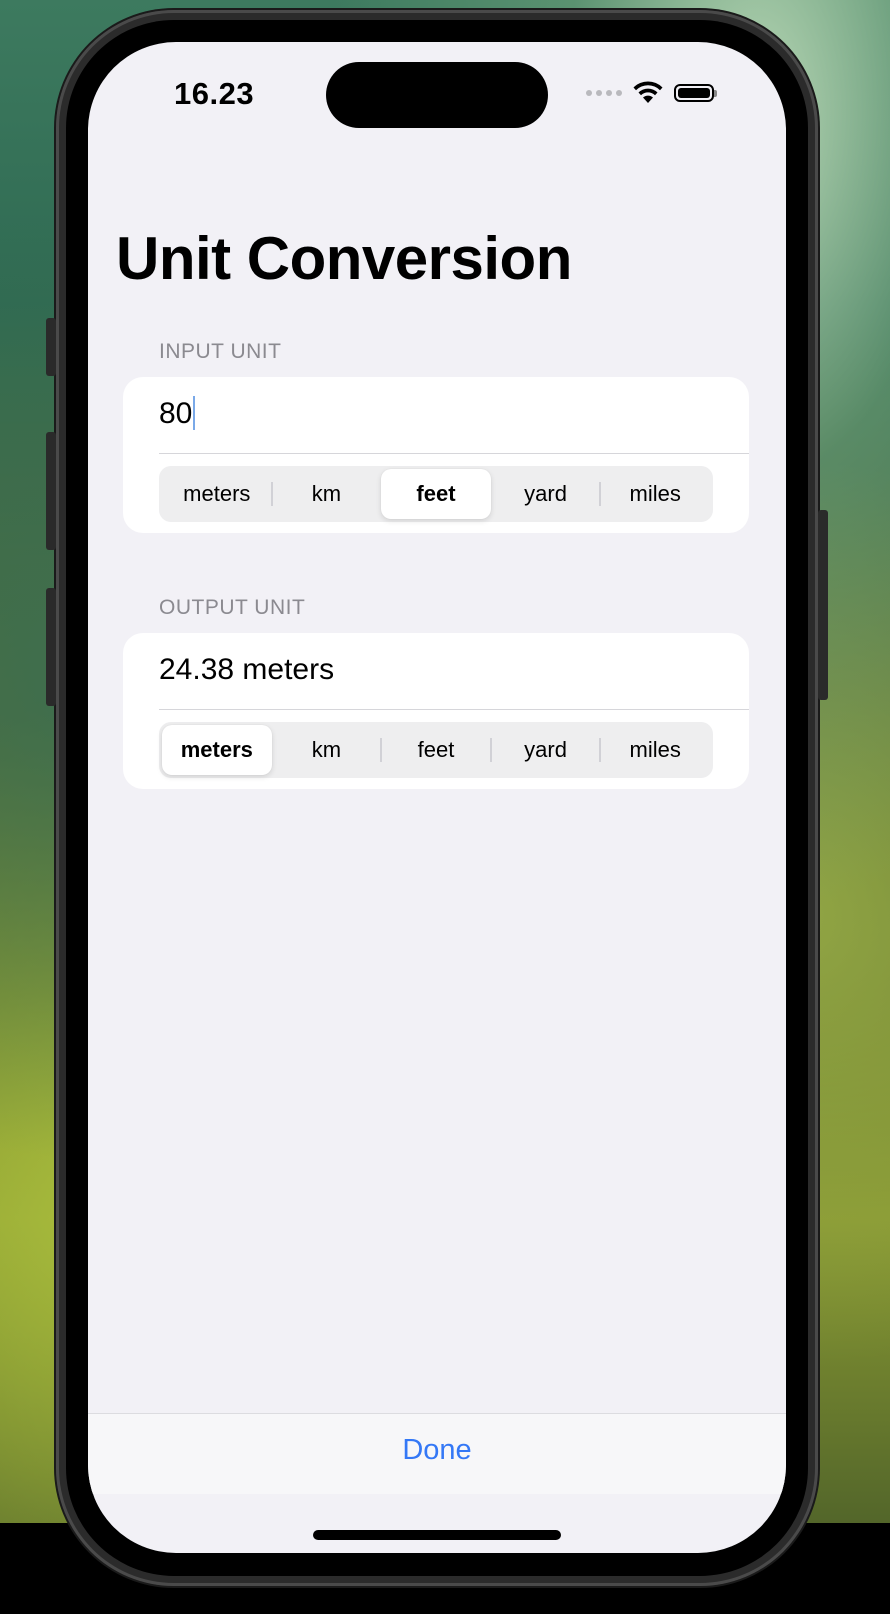  What do you see at coordinates (436, 711) in the screenshot?
I see `output-card: 24.38 meters meters km feet yard miles` at bounding box center [436, 711].